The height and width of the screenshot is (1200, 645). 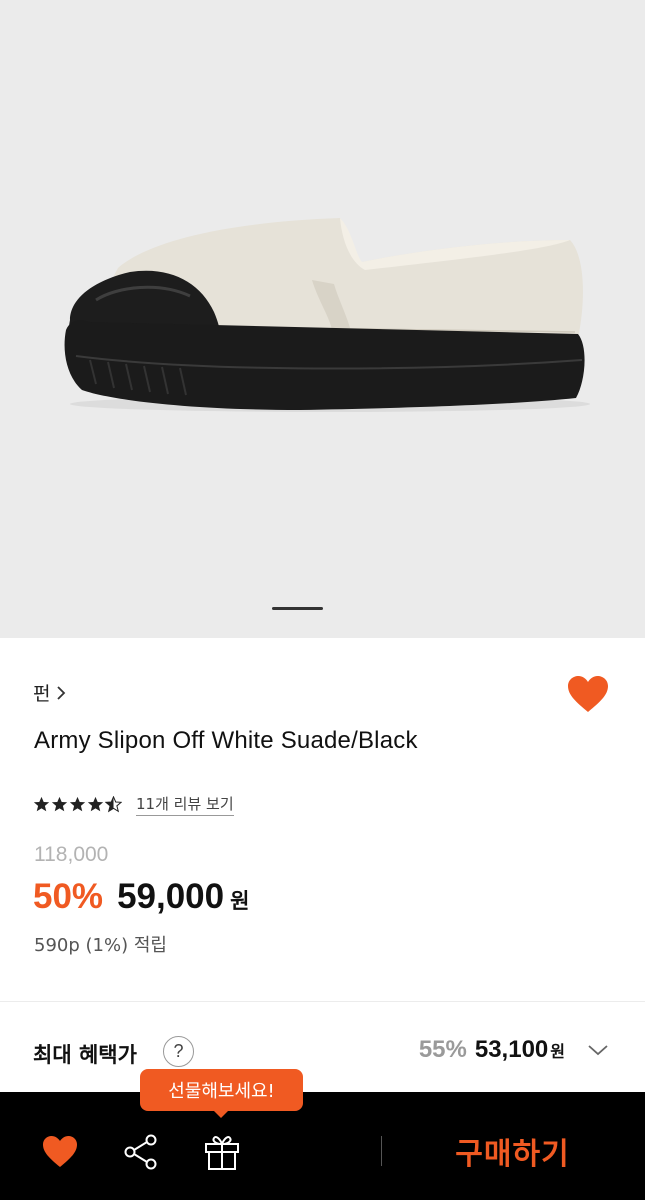 What do you see at coordinates (512, 1151) in the screenshot?
I see `buy-button: 구매하기` at bounding box center [512, 1151].